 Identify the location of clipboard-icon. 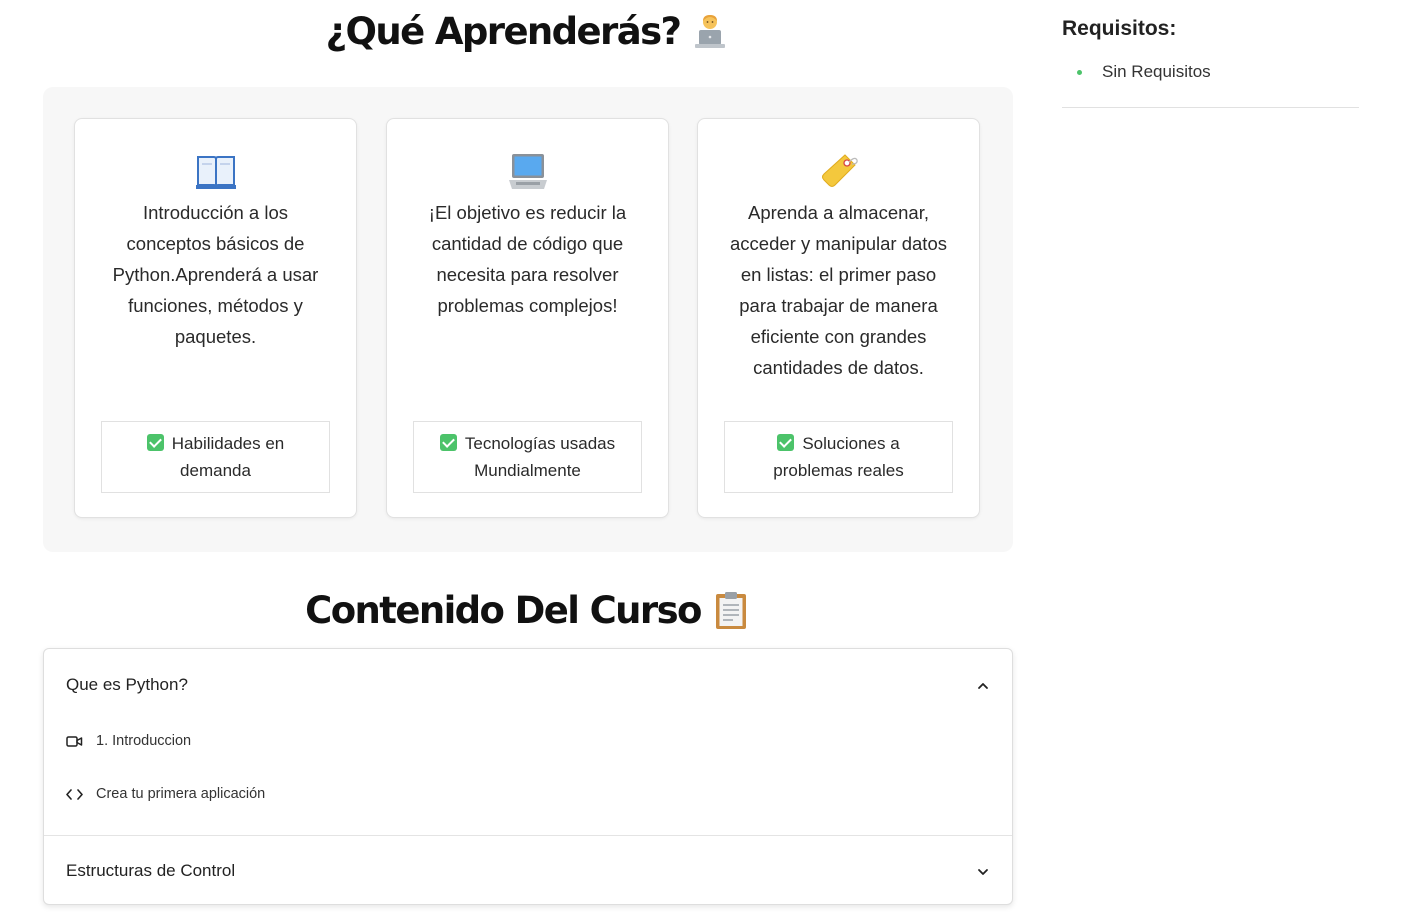
(731, 610).